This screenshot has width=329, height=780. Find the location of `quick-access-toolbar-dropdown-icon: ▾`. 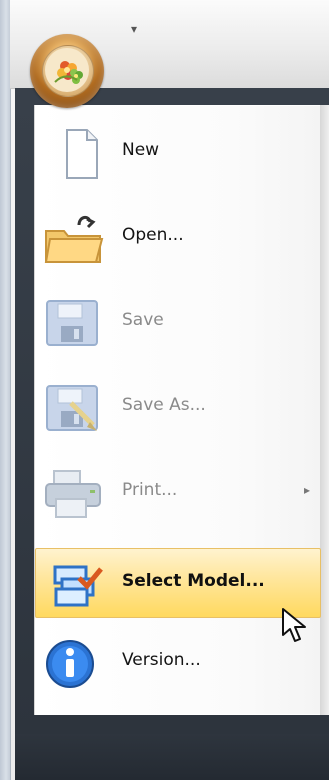

quick-access-toolbar-dropdown-icon: ▾ is located at coordinates (134, 29).